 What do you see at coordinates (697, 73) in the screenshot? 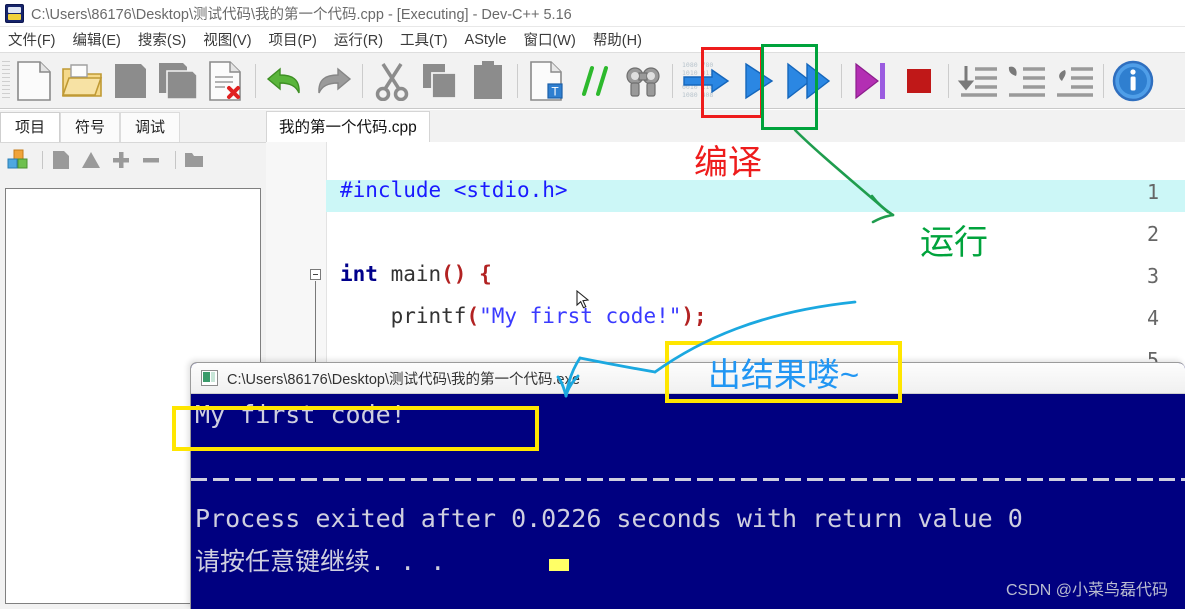
I see `svg-text: 1010 011` at bounding box center [697, 73].